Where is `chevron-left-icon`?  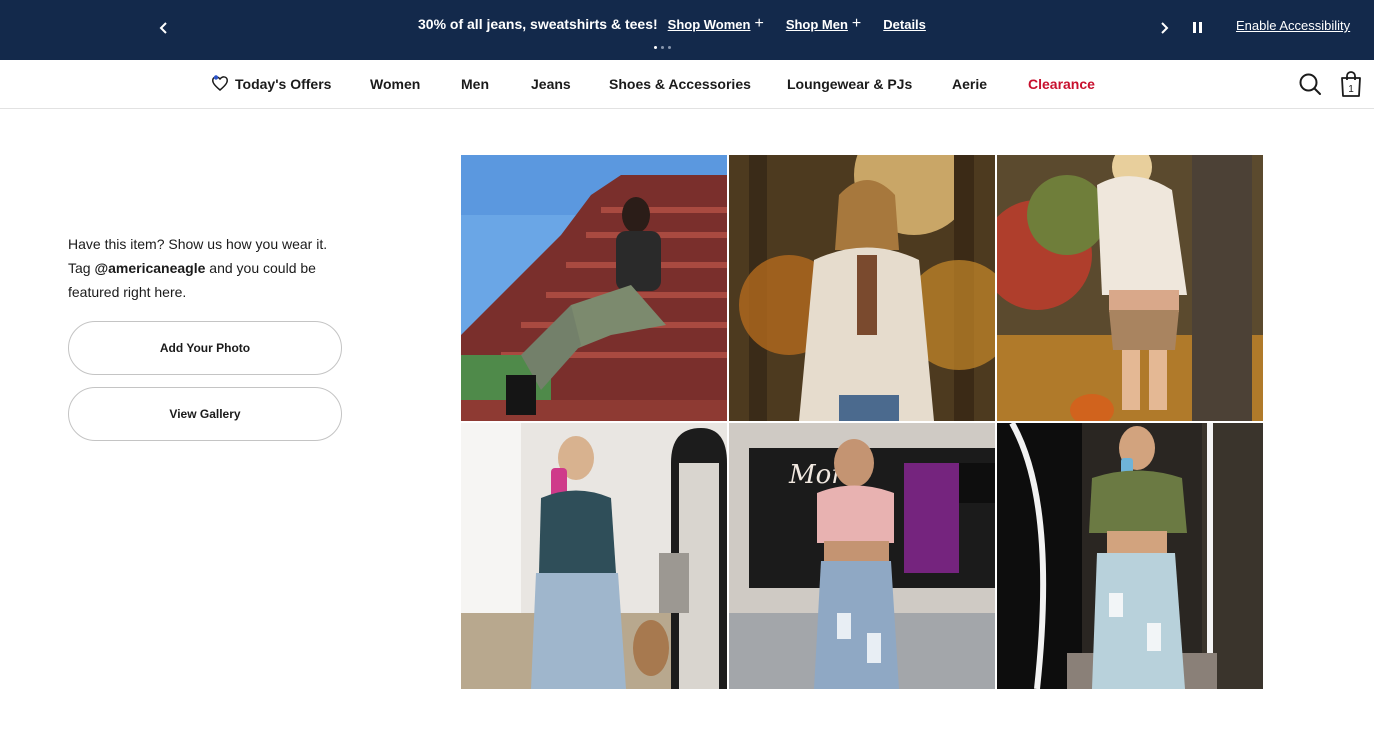
chevron-left-icon is located at coordinates (163, 28).